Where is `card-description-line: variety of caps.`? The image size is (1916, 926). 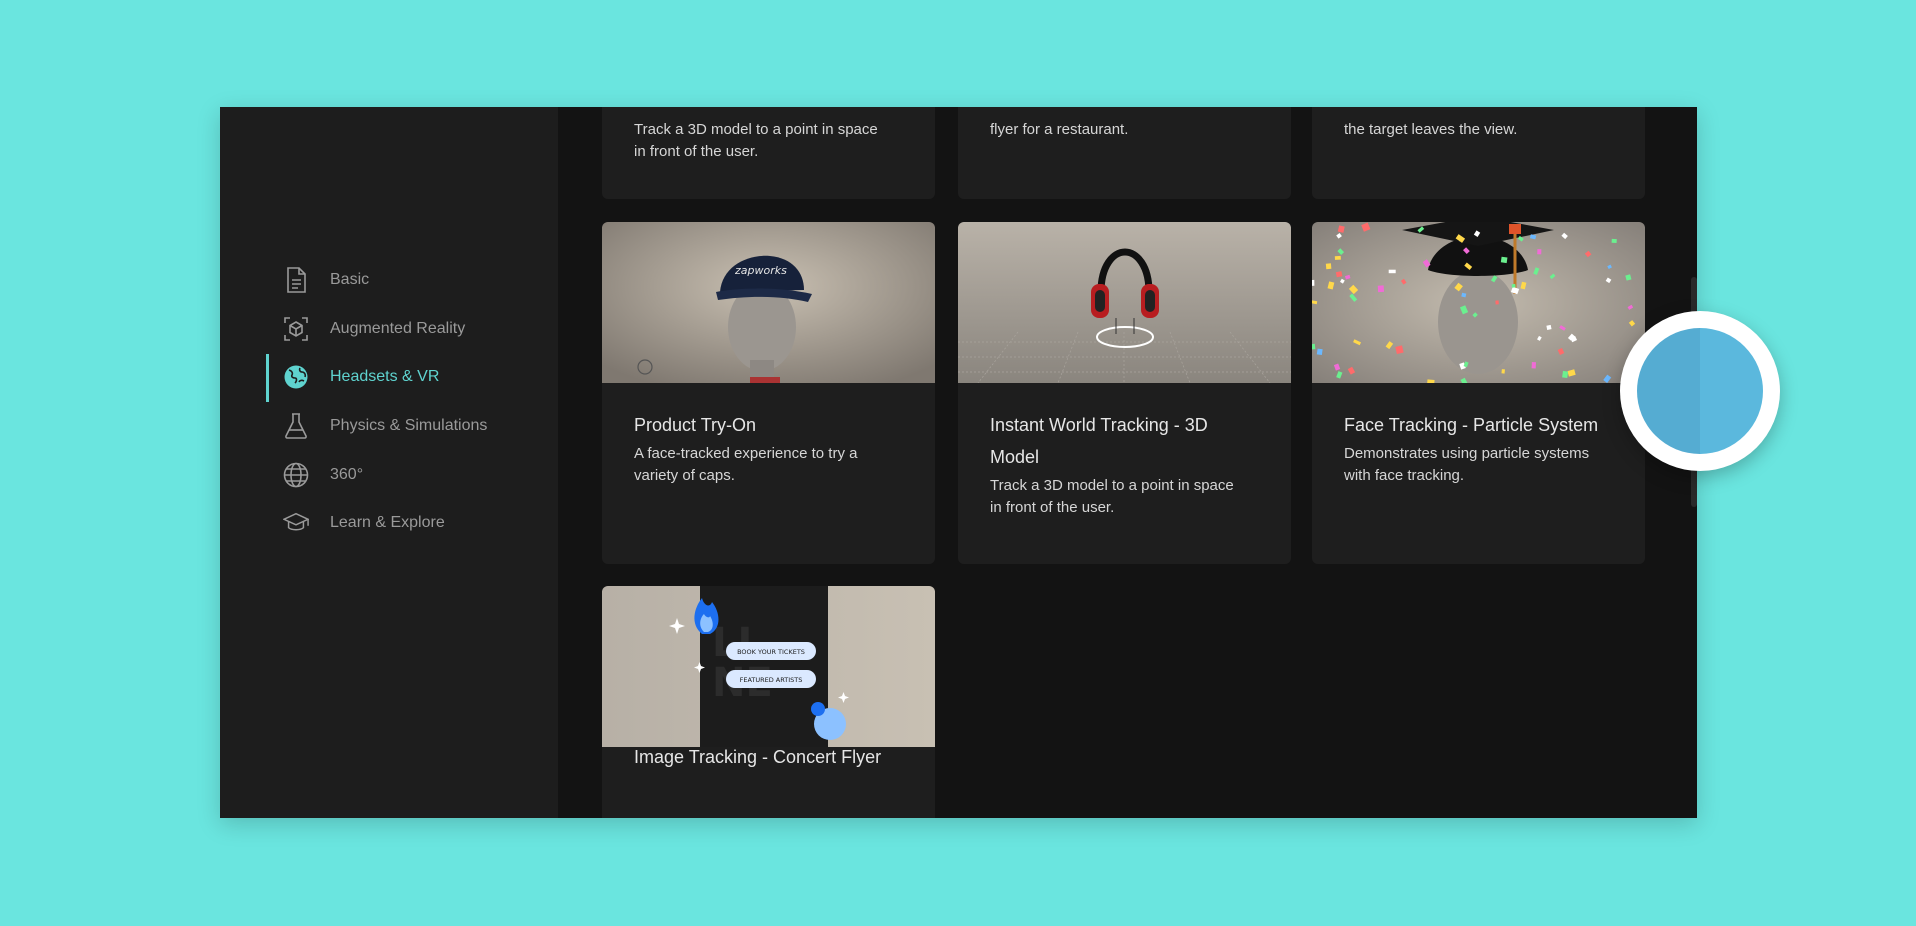
card-description-line: variety of caps. is located at coordinates (684, 475).